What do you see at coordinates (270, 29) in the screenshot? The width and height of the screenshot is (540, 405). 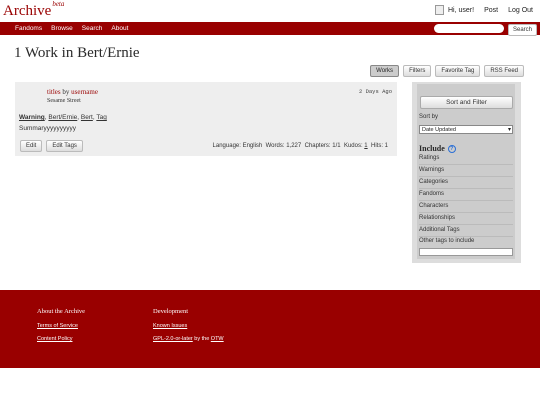 I see `main-nav: Fandoms Browse Search About Search` at bounding box center [270, 29].